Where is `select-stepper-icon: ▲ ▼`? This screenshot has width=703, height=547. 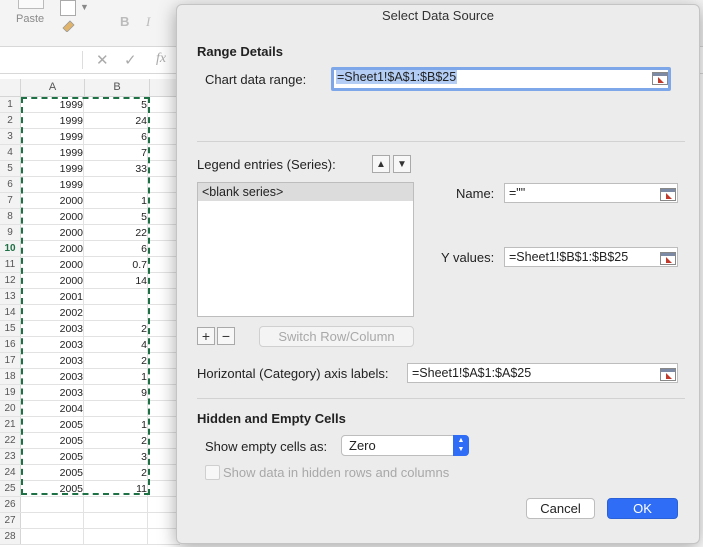
select-stepper-icon: ▲ ▼ is located at coordinates (461, 445).